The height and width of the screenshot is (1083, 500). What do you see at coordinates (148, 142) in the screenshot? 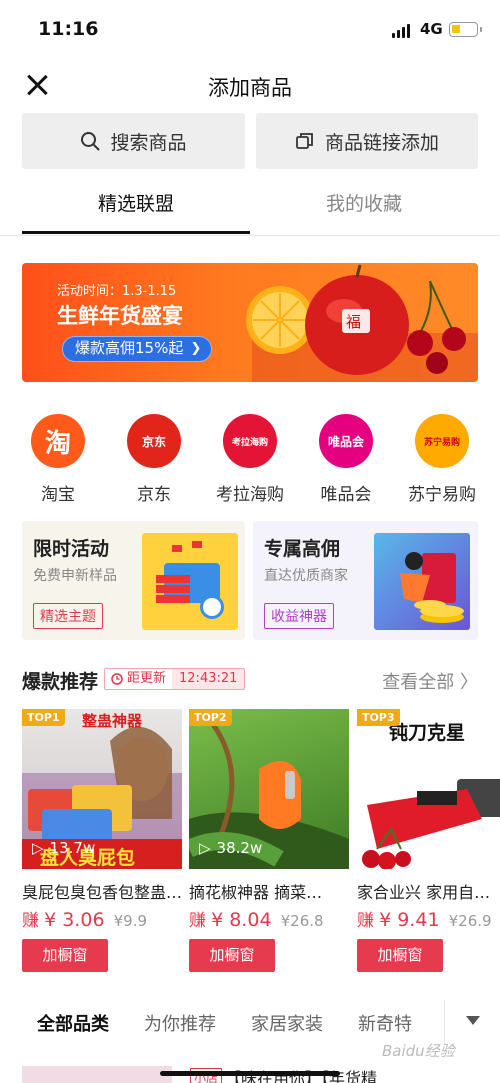
I see `search-products-label: 搜索商品` at bounding box center [148, 142].